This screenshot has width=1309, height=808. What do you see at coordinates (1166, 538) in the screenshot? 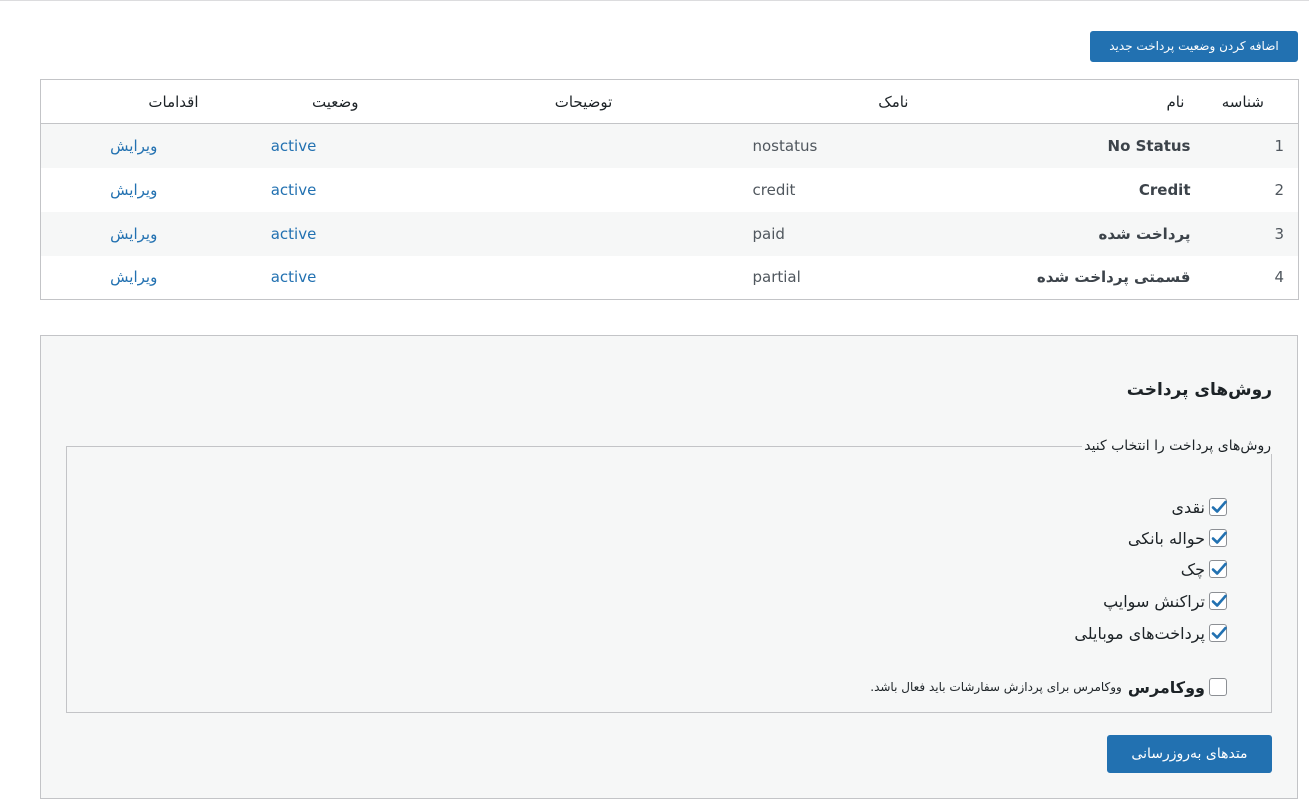
I see `method-label: حواله بانکی` at bounding box center [1166, 538].